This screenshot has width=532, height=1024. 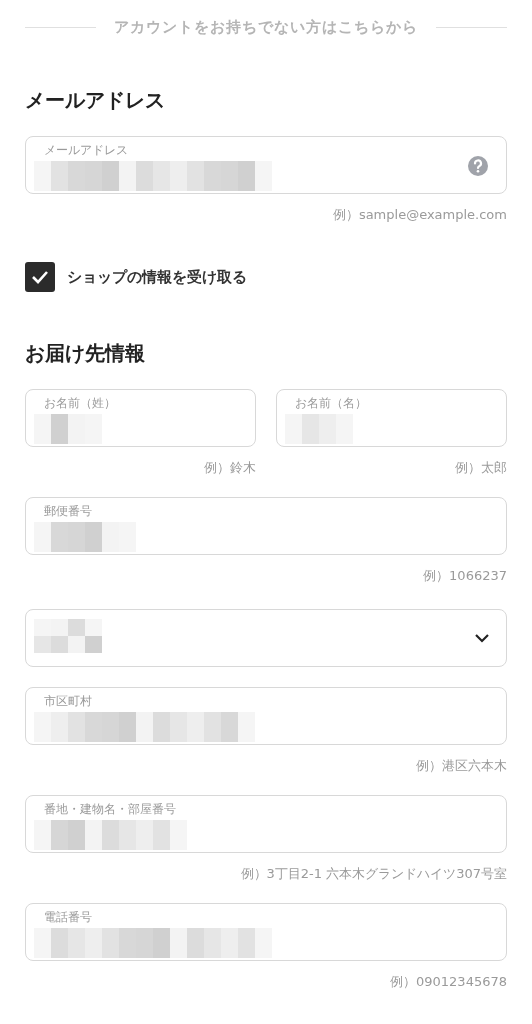 What do you see at coordinates (266, 716) in the screenshot?
I see `input-field: 市区町村` at bounding box center [266, 716].